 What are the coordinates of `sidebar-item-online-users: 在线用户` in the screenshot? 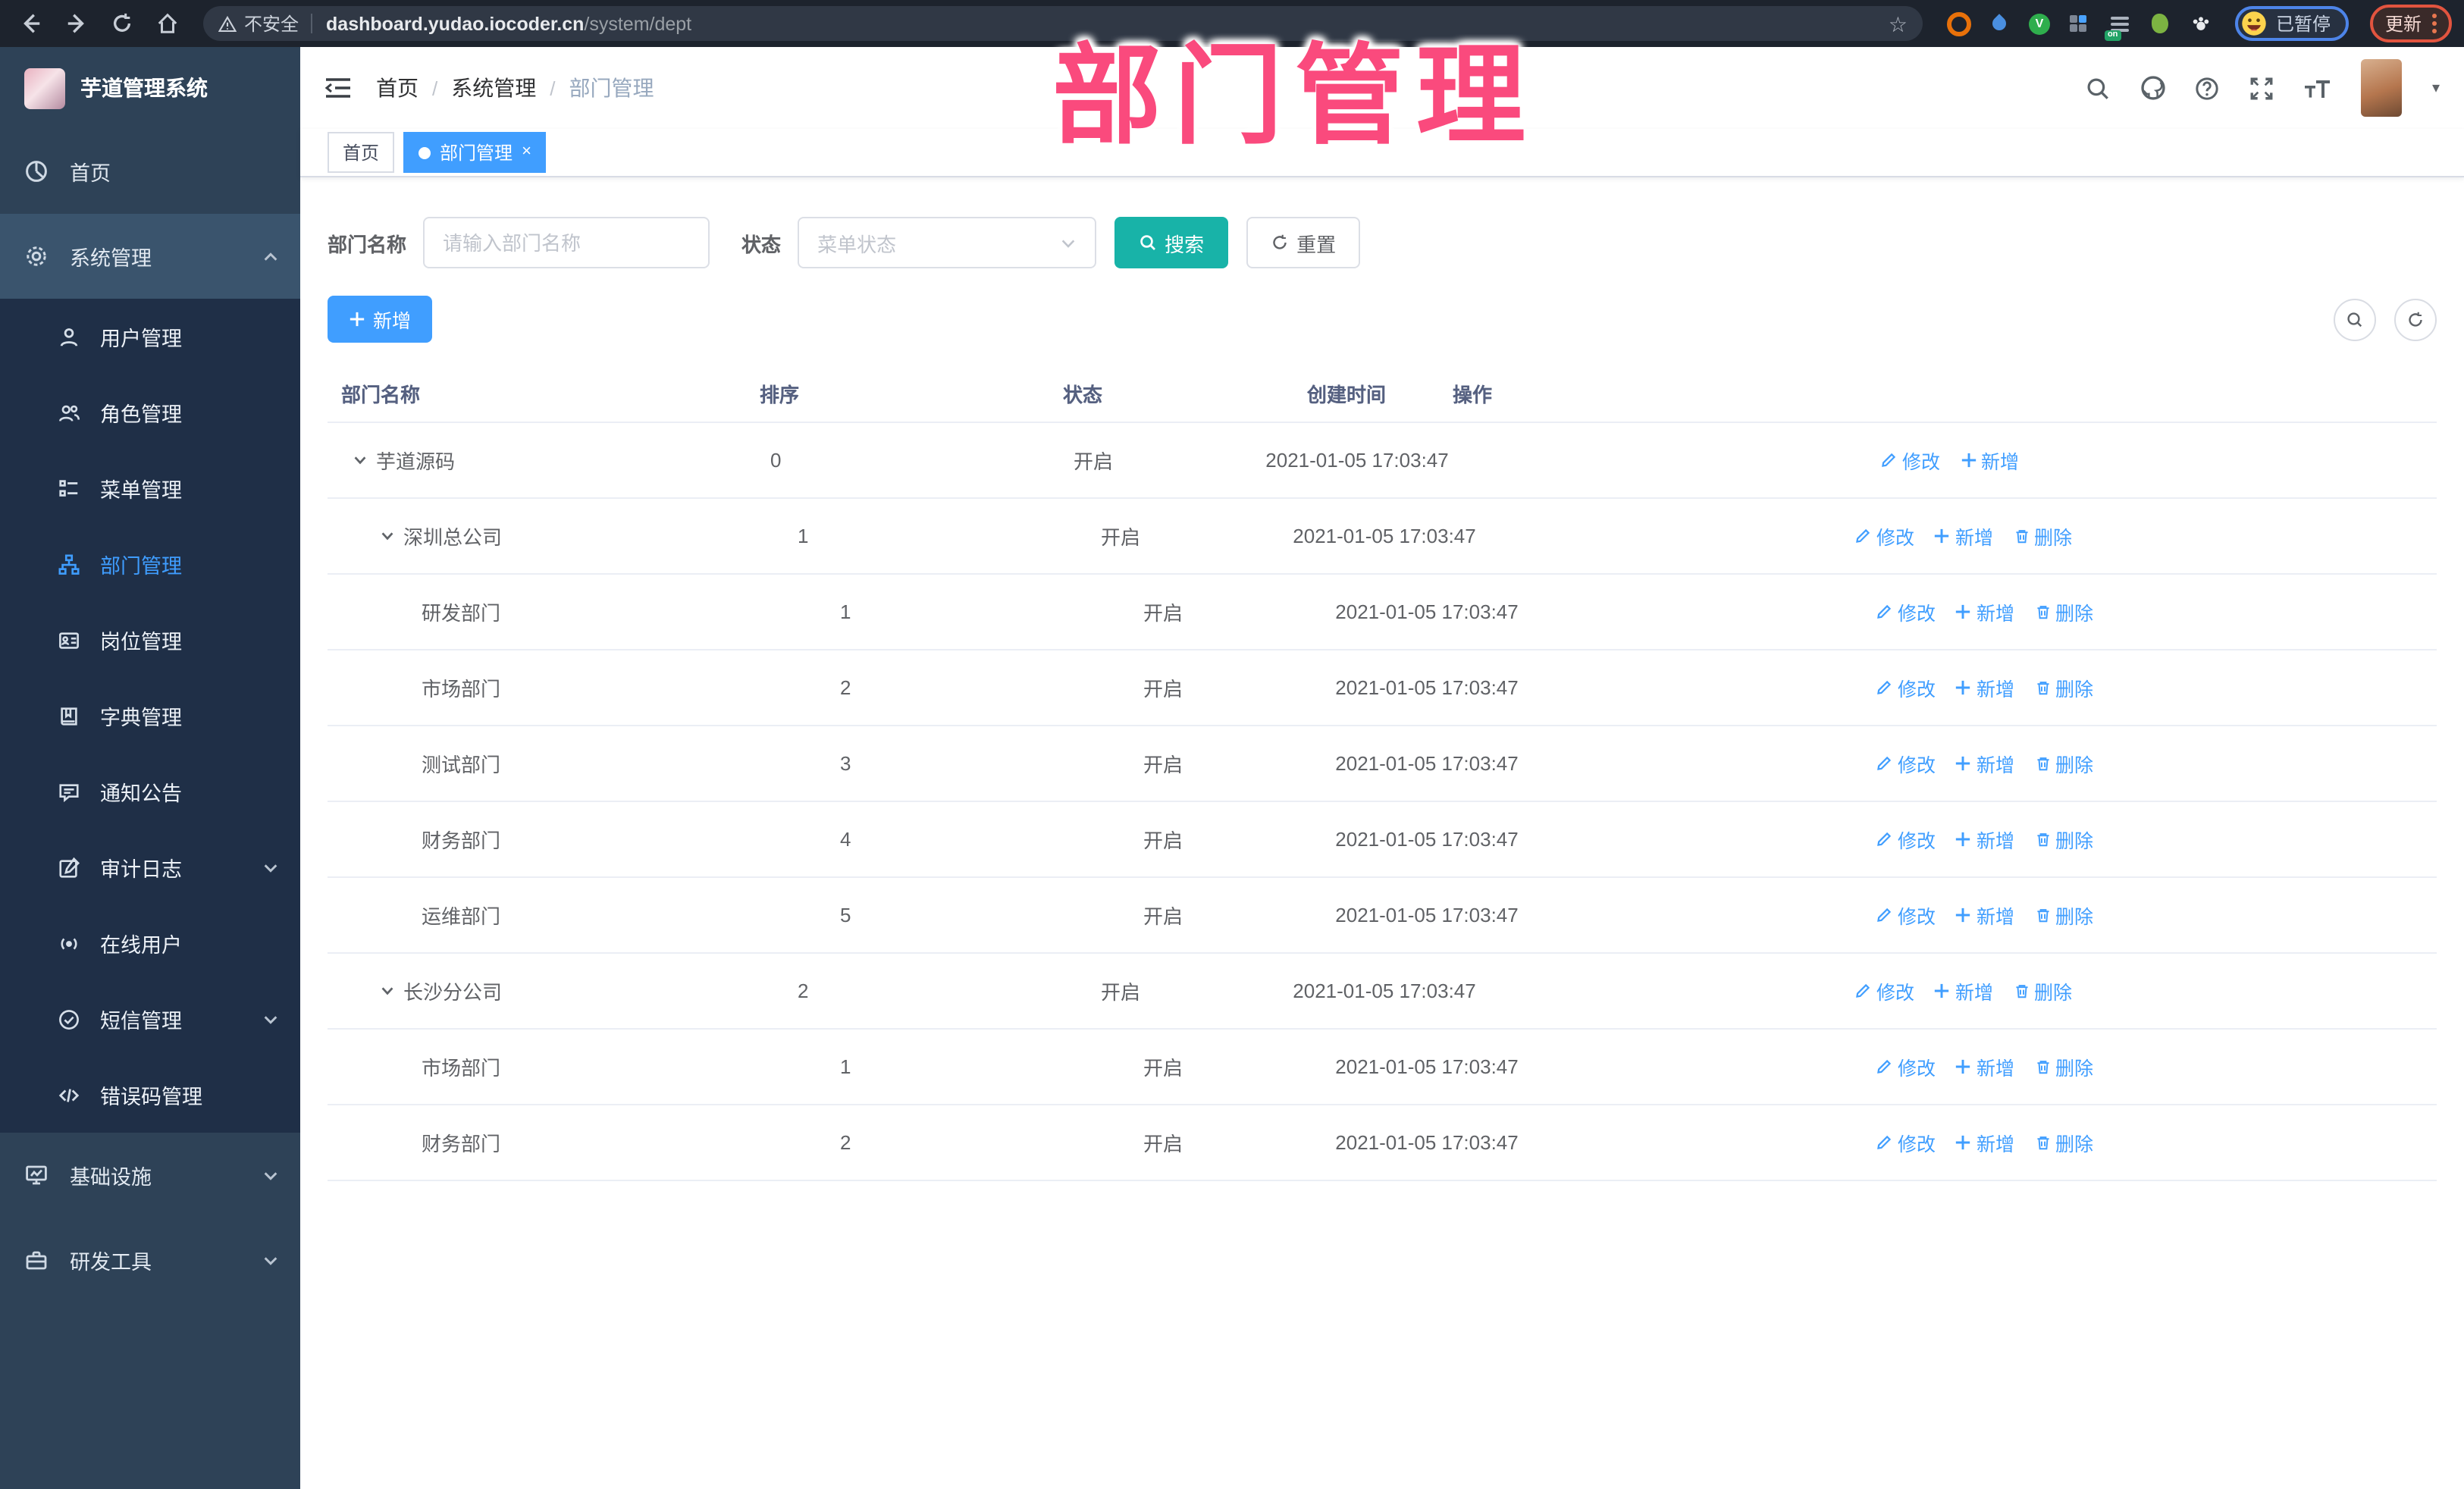 It's located at (150, 943).